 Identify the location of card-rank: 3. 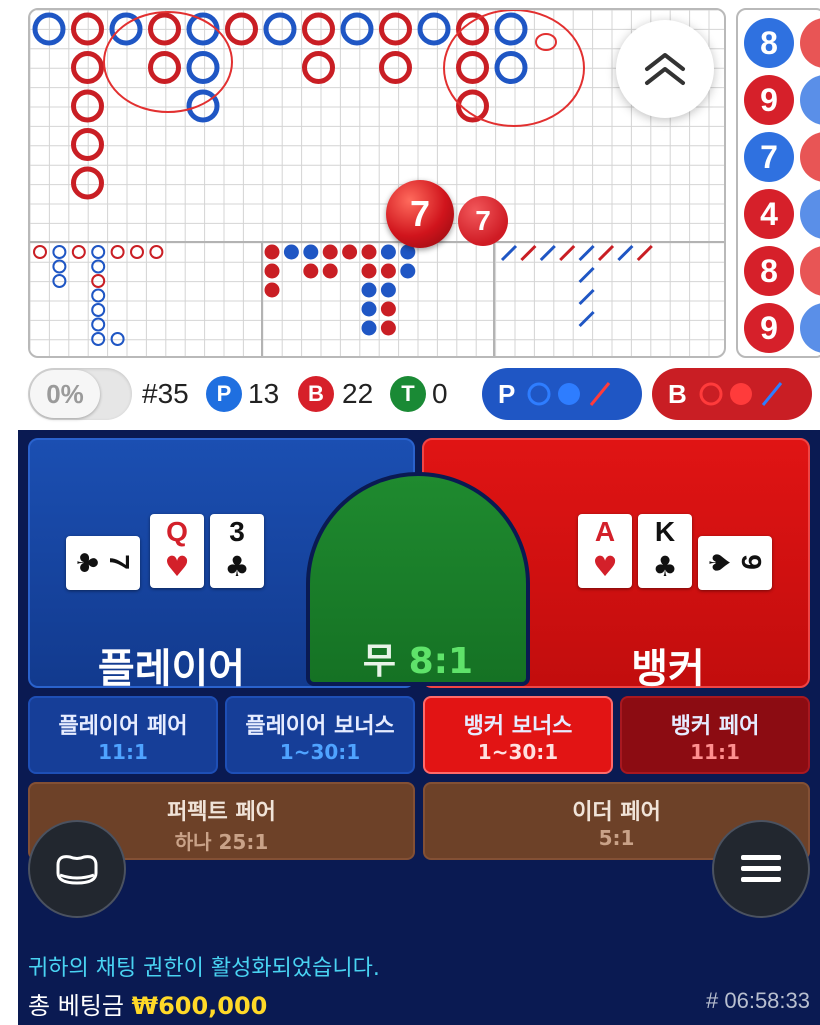
(237, 531).